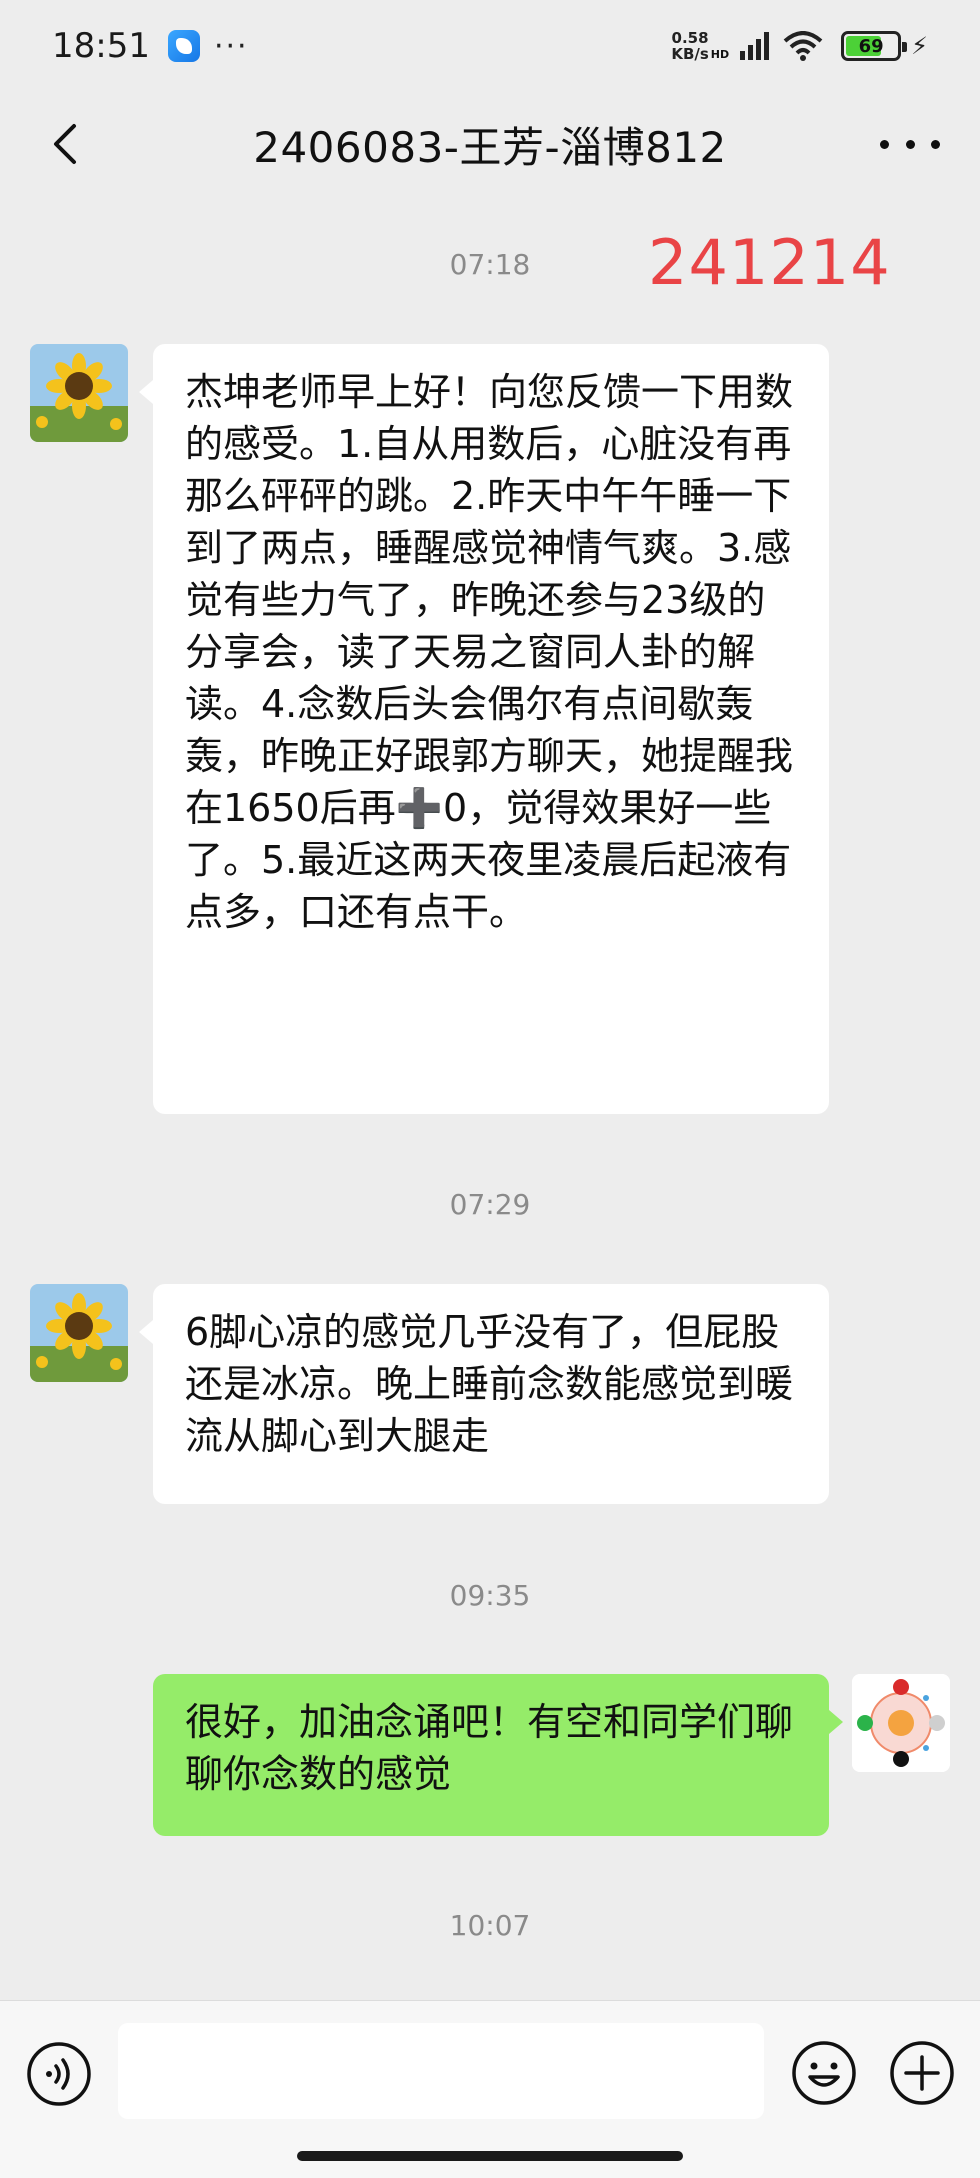  I want to click on message-timestamp: 07:18, so click(490, 264).